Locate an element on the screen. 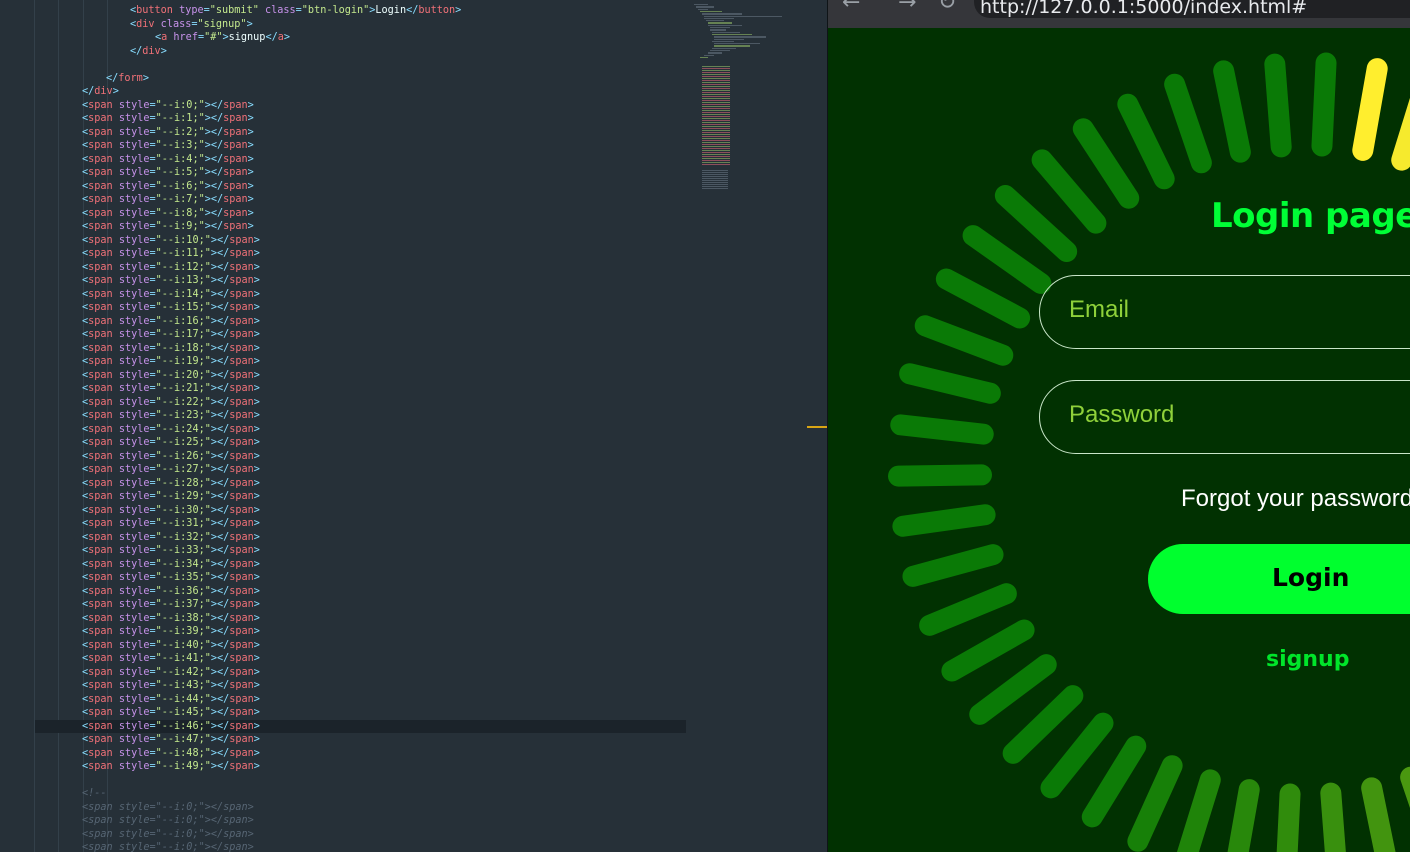 The height and width of the screenshot is (852, 1410). minimap is located at coordinates (737, 99).